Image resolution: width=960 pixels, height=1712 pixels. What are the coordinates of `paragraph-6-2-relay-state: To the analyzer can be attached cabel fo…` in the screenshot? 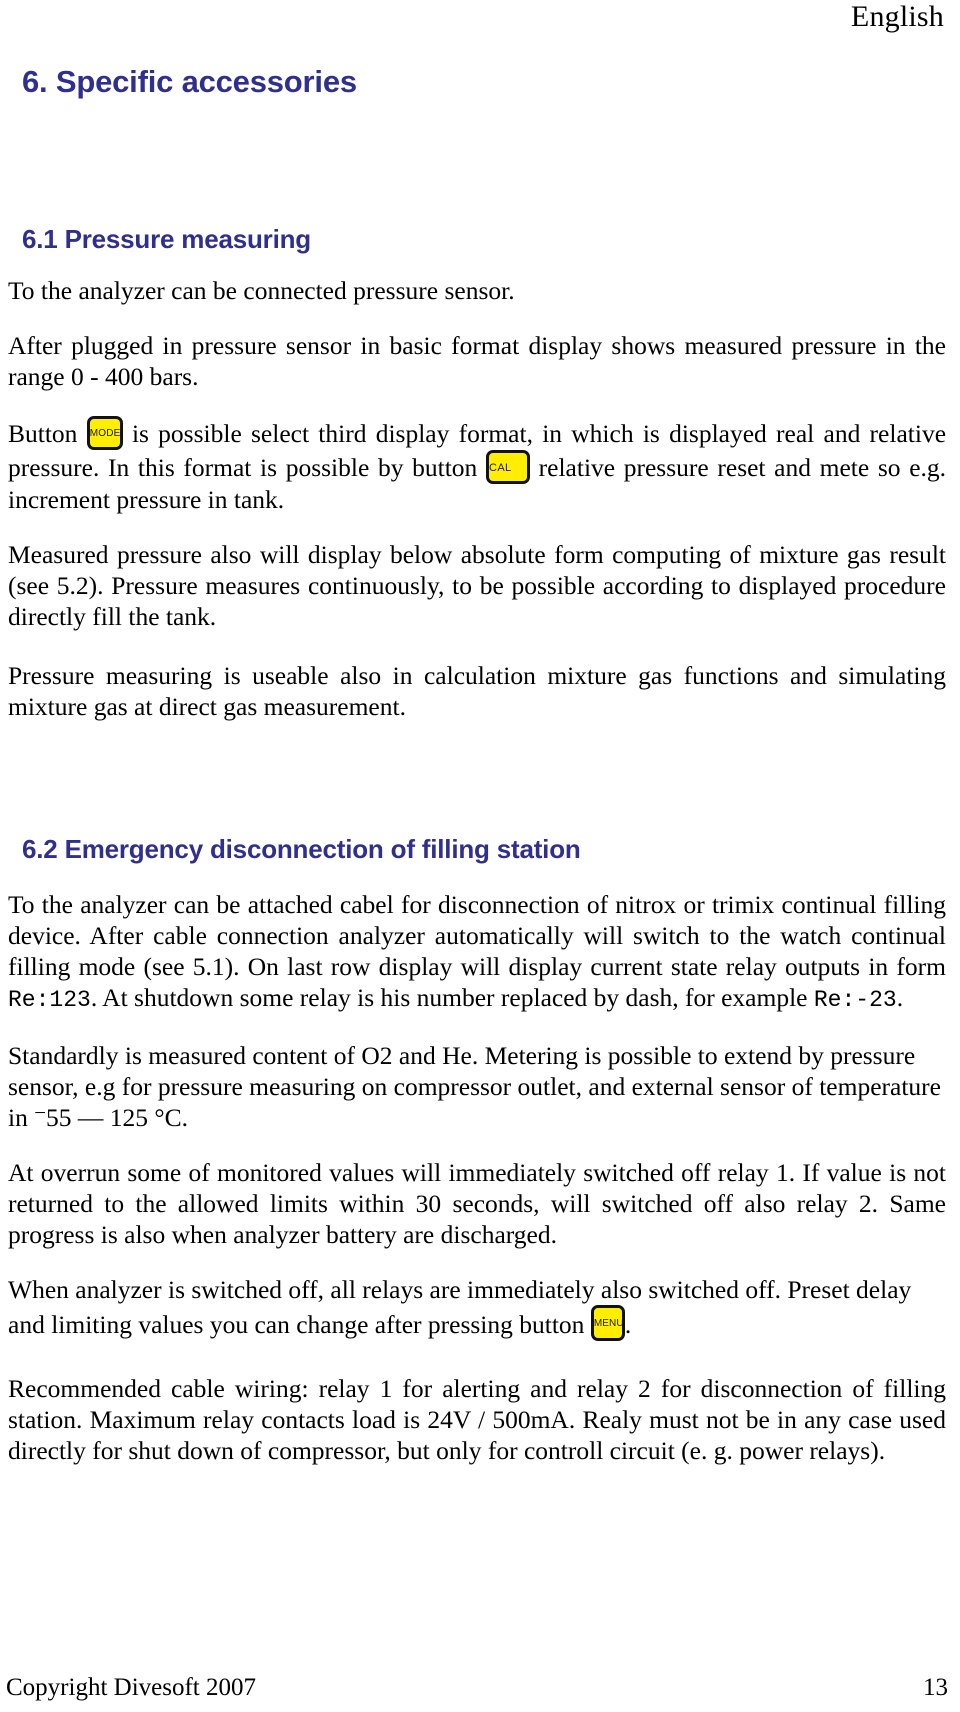 It's located at (480, 952).